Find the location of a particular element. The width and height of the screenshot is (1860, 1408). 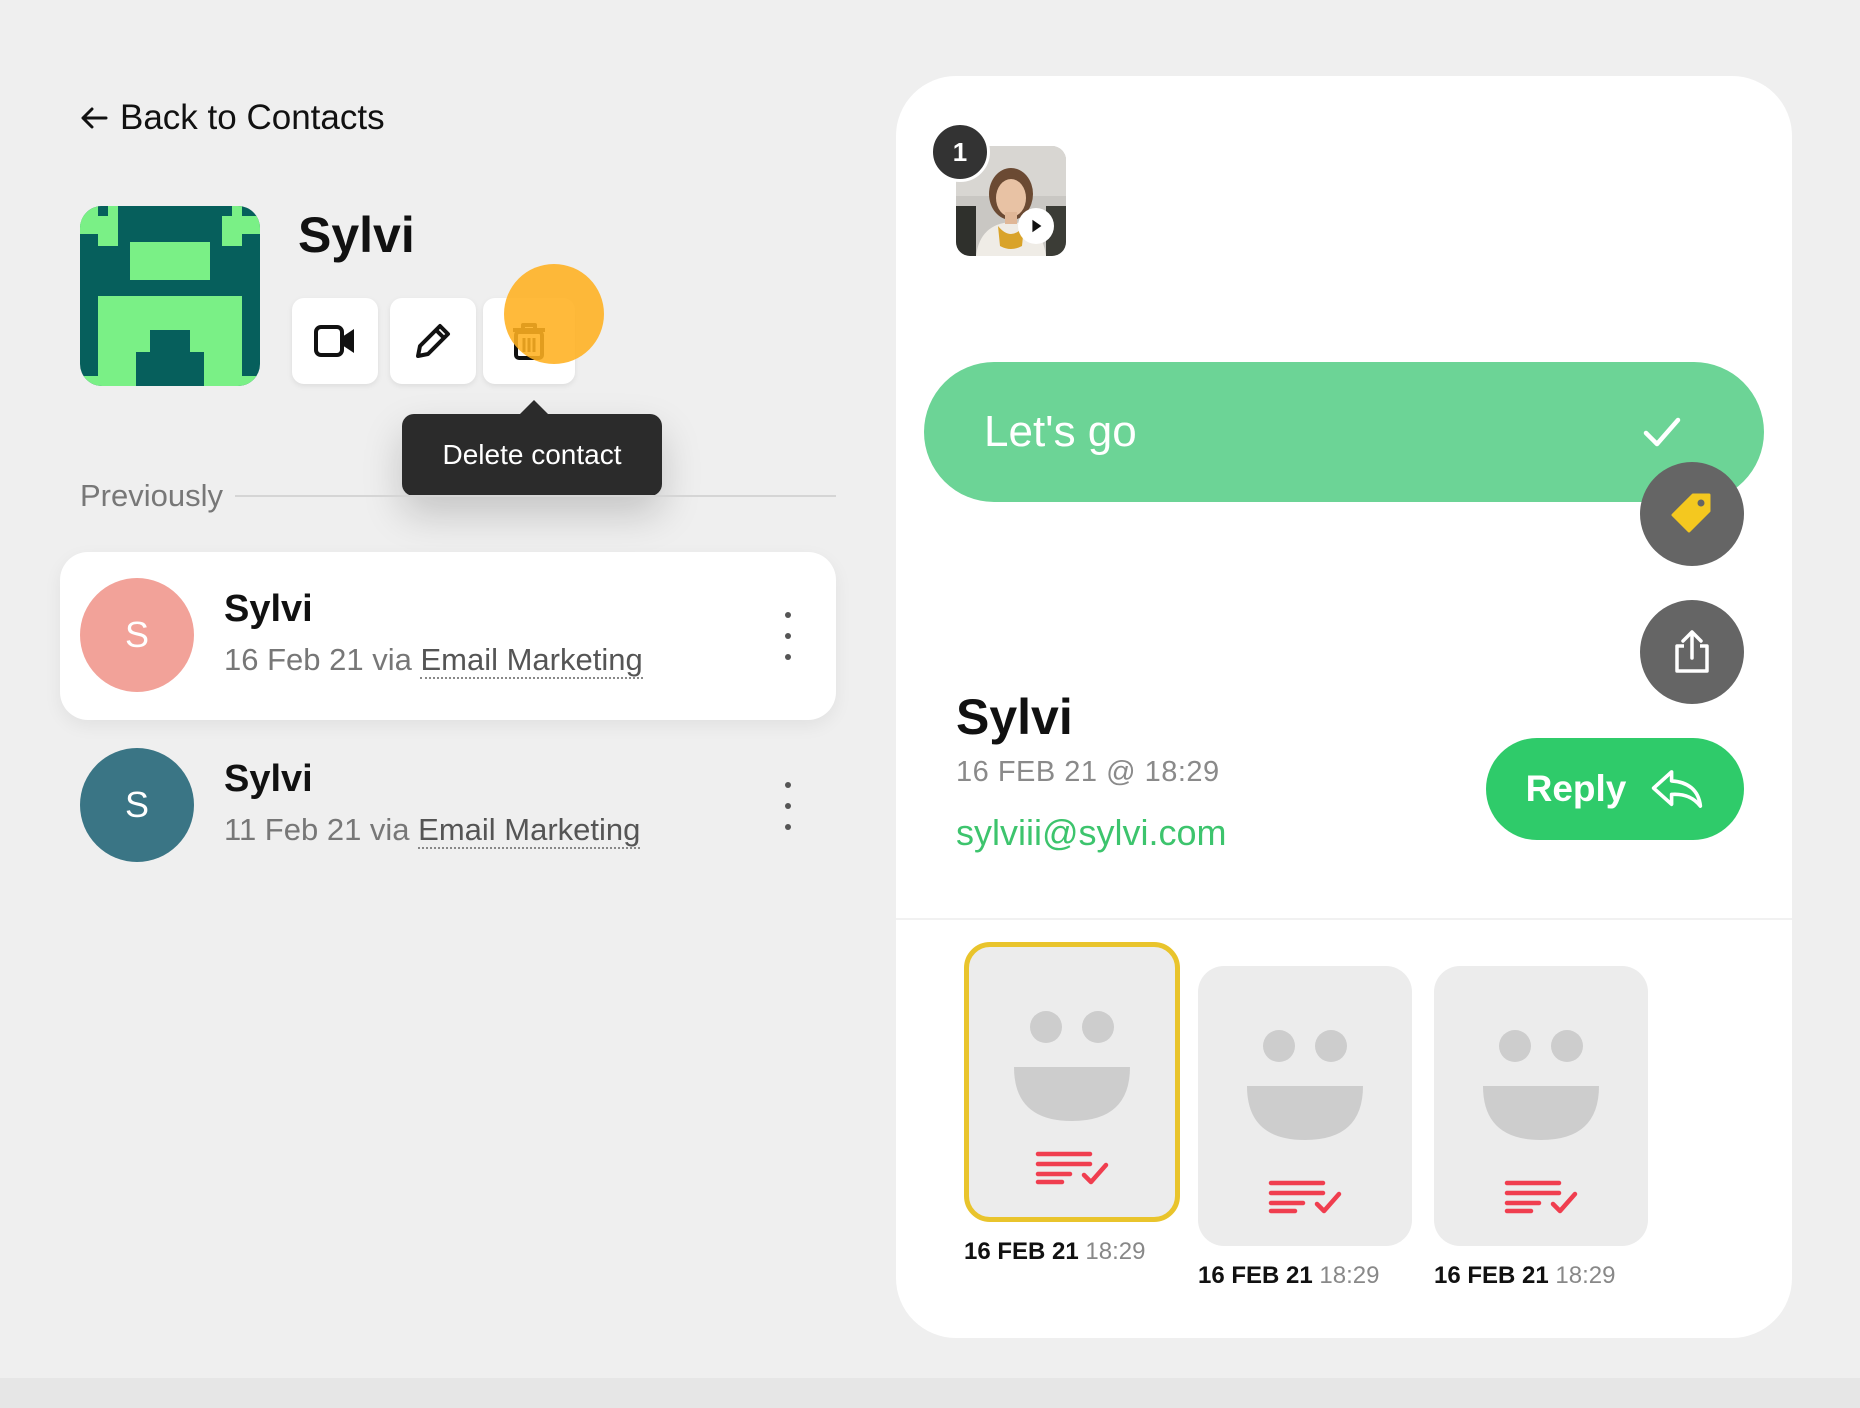

delete-contact-button is located at coordinates (529, 341).